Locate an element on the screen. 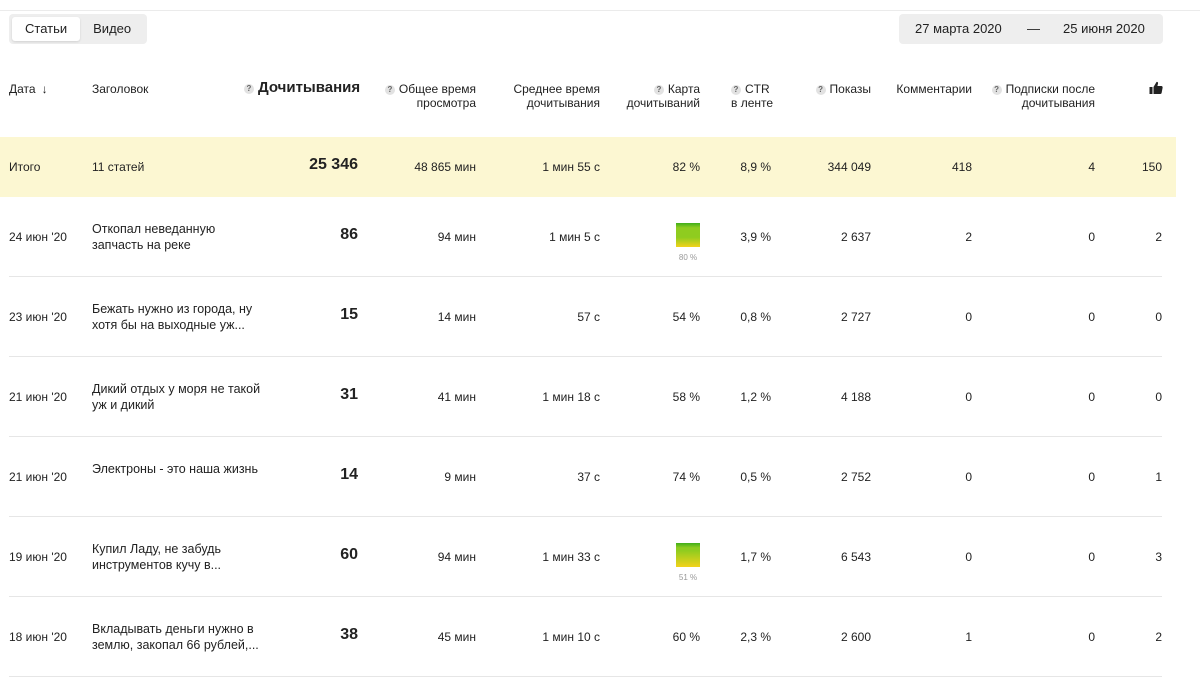 The image size is (1200, 682). row-divider is located at coordinates (585, 676).